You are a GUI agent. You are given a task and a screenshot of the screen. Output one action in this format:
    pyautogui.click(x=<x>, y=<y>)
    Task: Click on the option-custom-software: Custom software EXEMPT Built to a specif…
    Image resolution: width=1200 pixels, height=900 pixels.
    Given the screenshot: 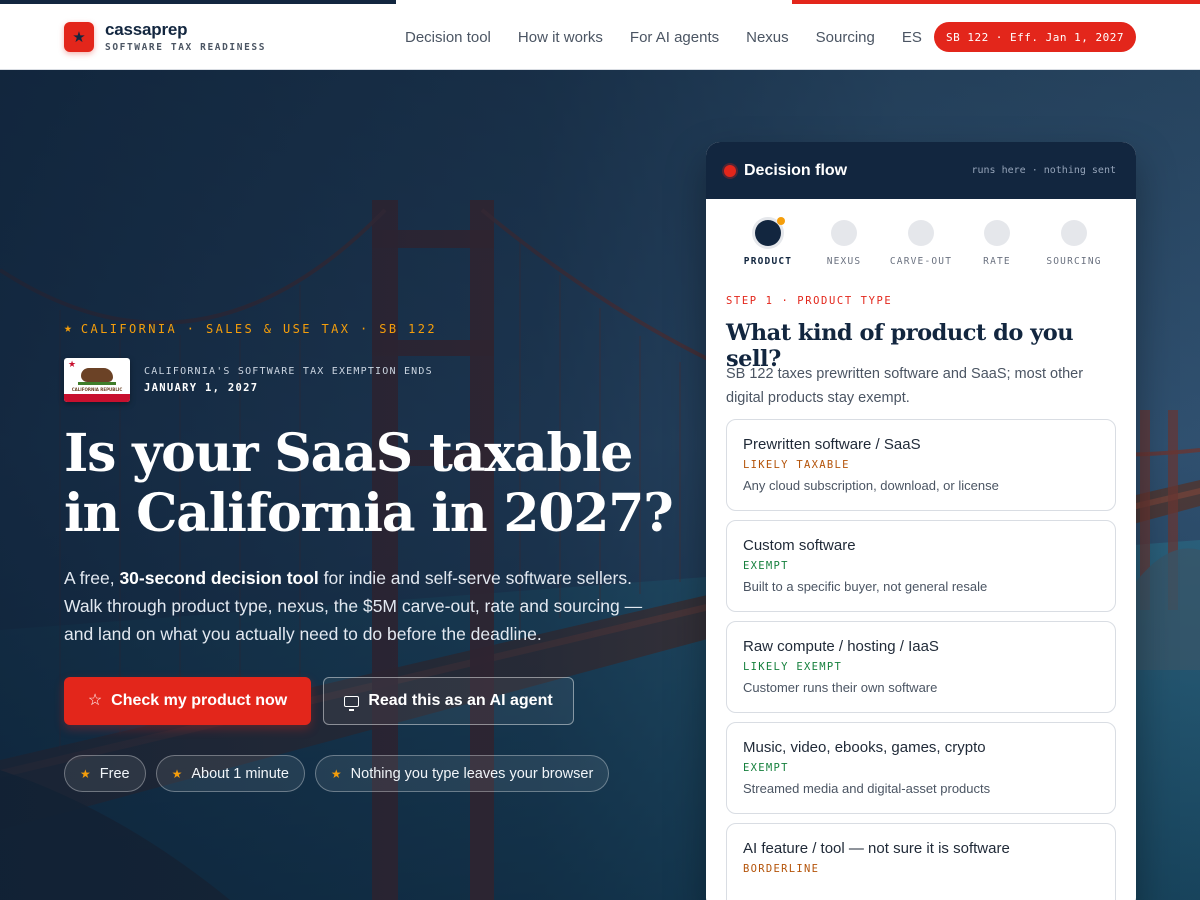 What is the action you would take?
    pyautogui.click(x=921, y=566)
    